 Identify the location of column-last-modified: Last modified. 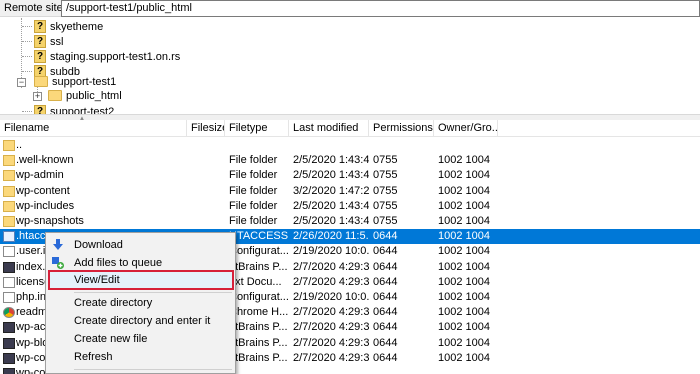
(329, 128).